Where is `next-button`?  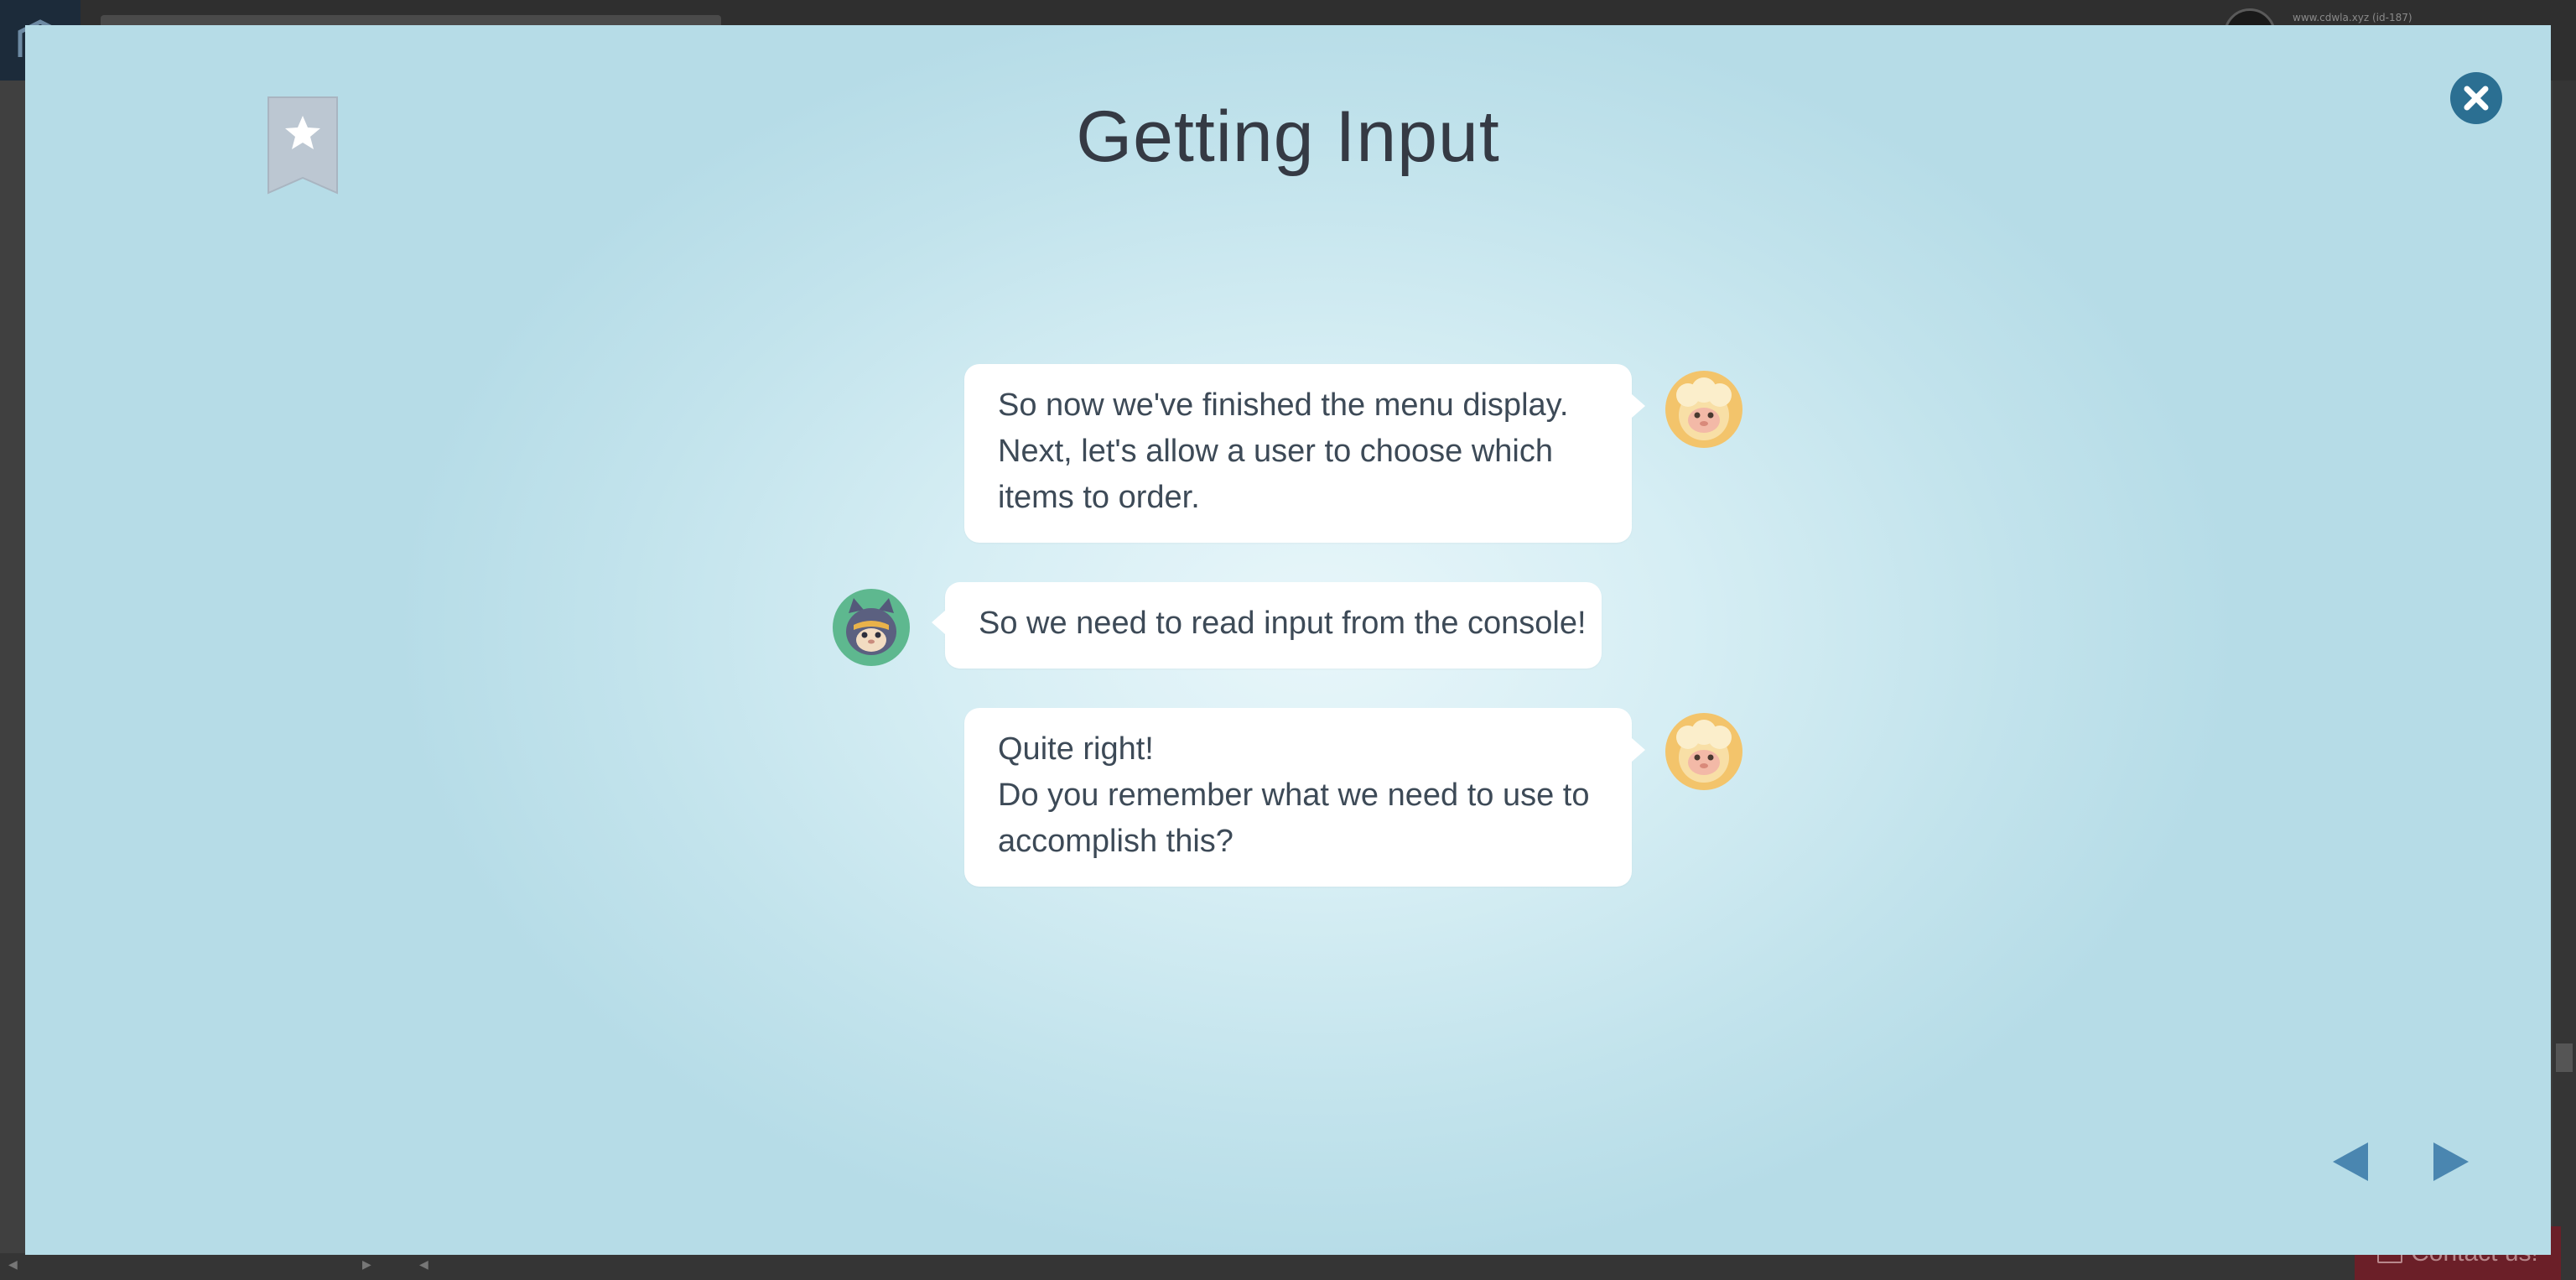 next-button is located at coordinates (2452, 1161).